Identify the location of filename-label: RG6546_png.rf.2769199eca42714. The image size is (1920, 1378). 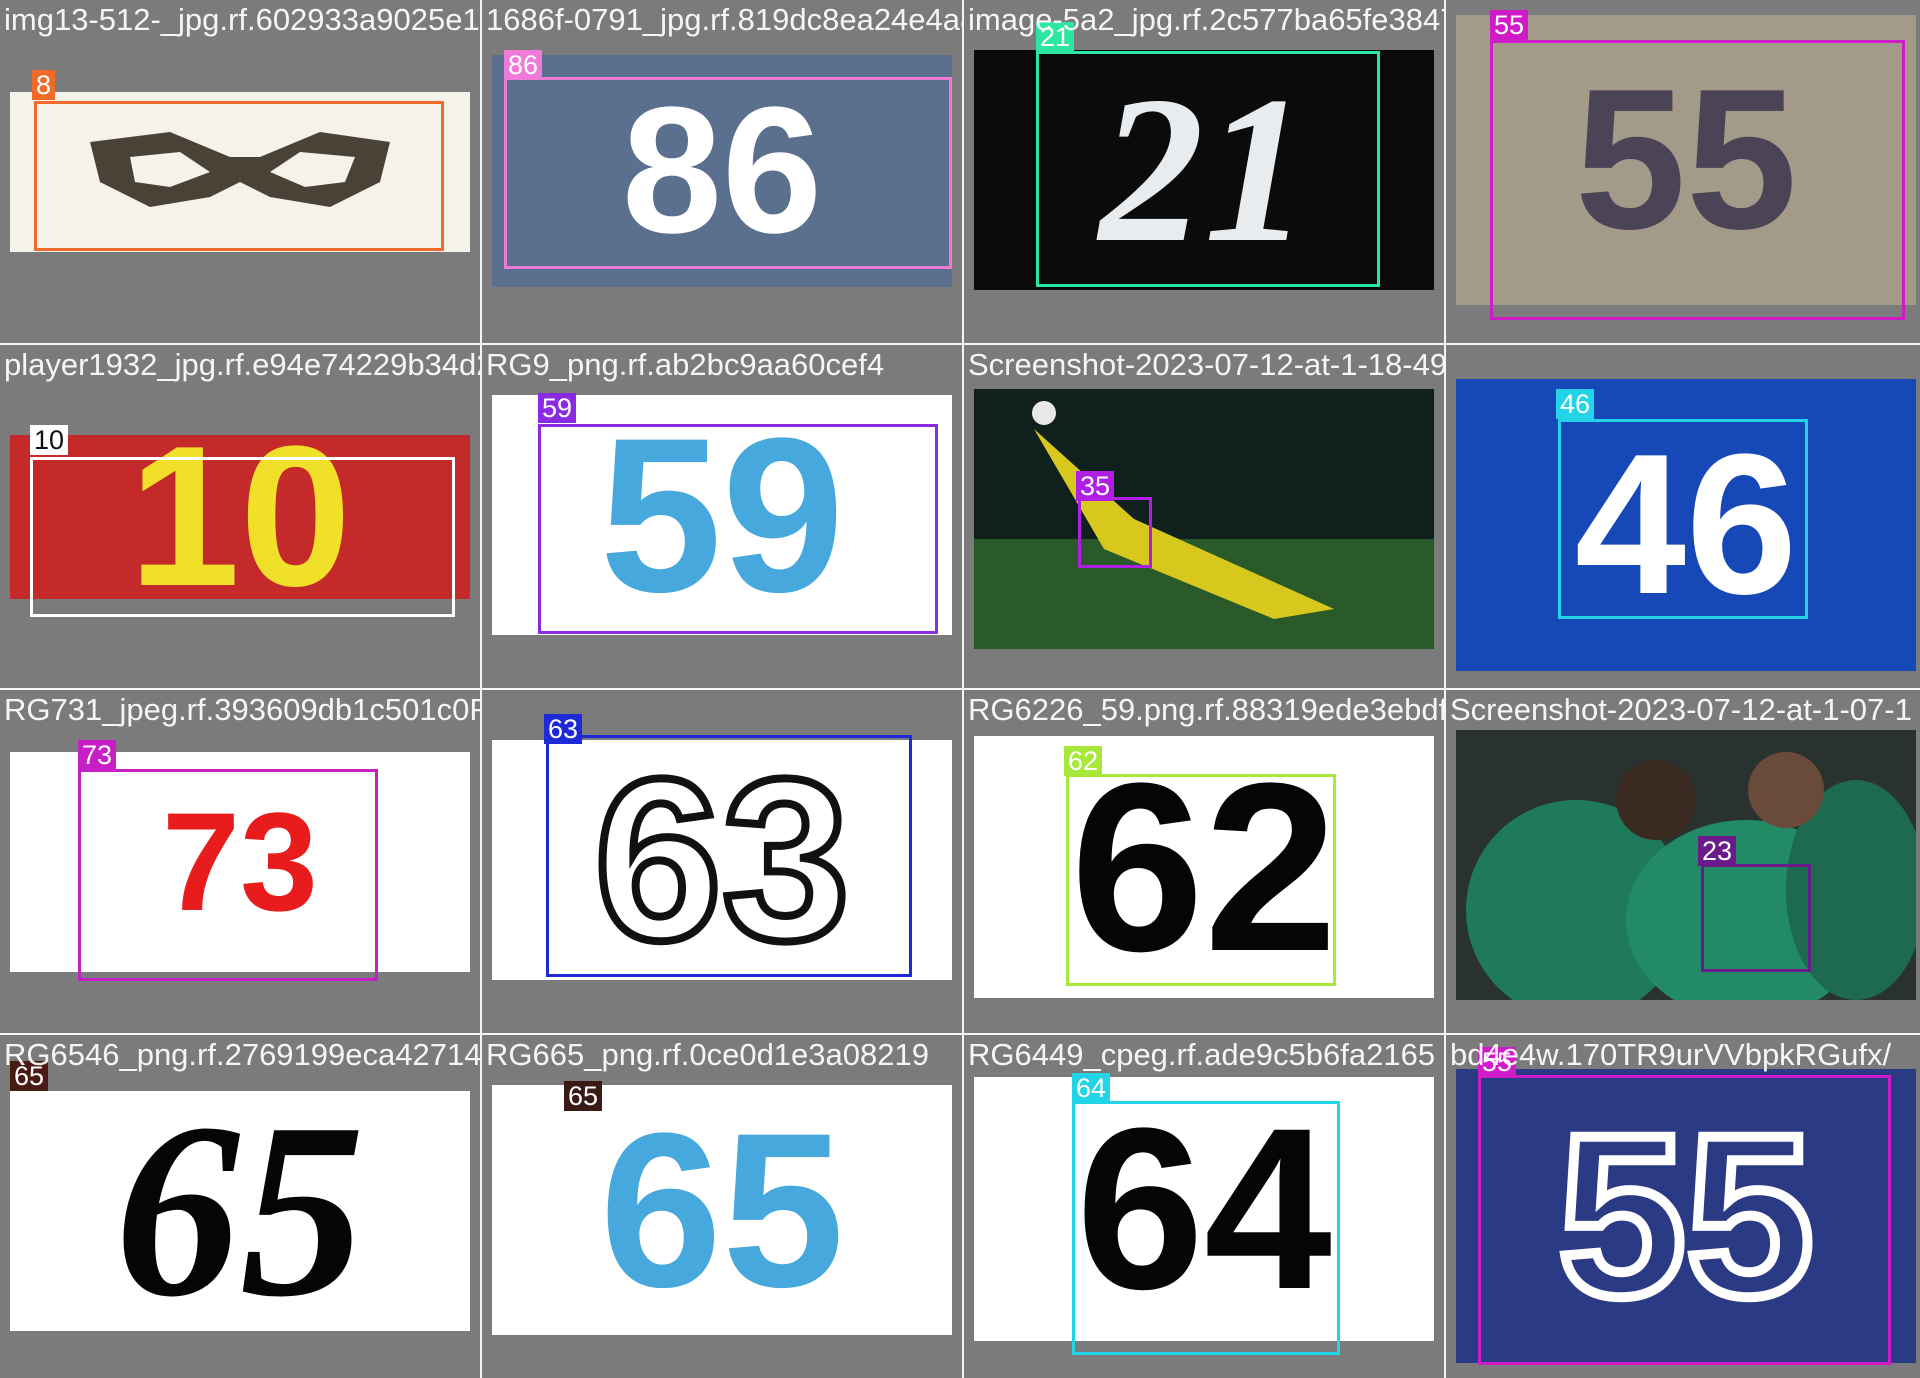
(242, 1054).